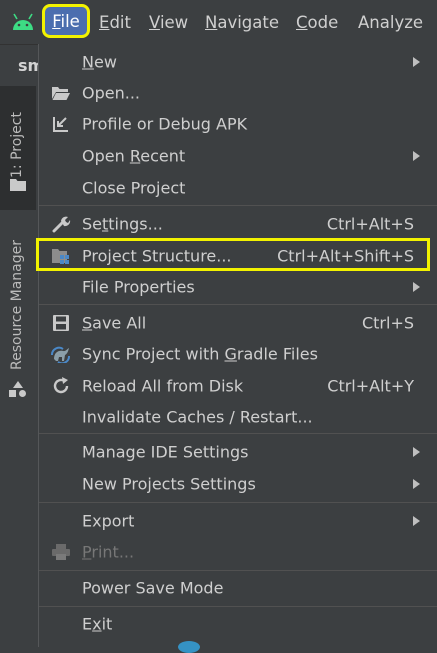 This screenshot has width=437, height=653. Describe the element at coordinates (174, 22) in the screenshot. I see `menu-view-label: iew` at that location.